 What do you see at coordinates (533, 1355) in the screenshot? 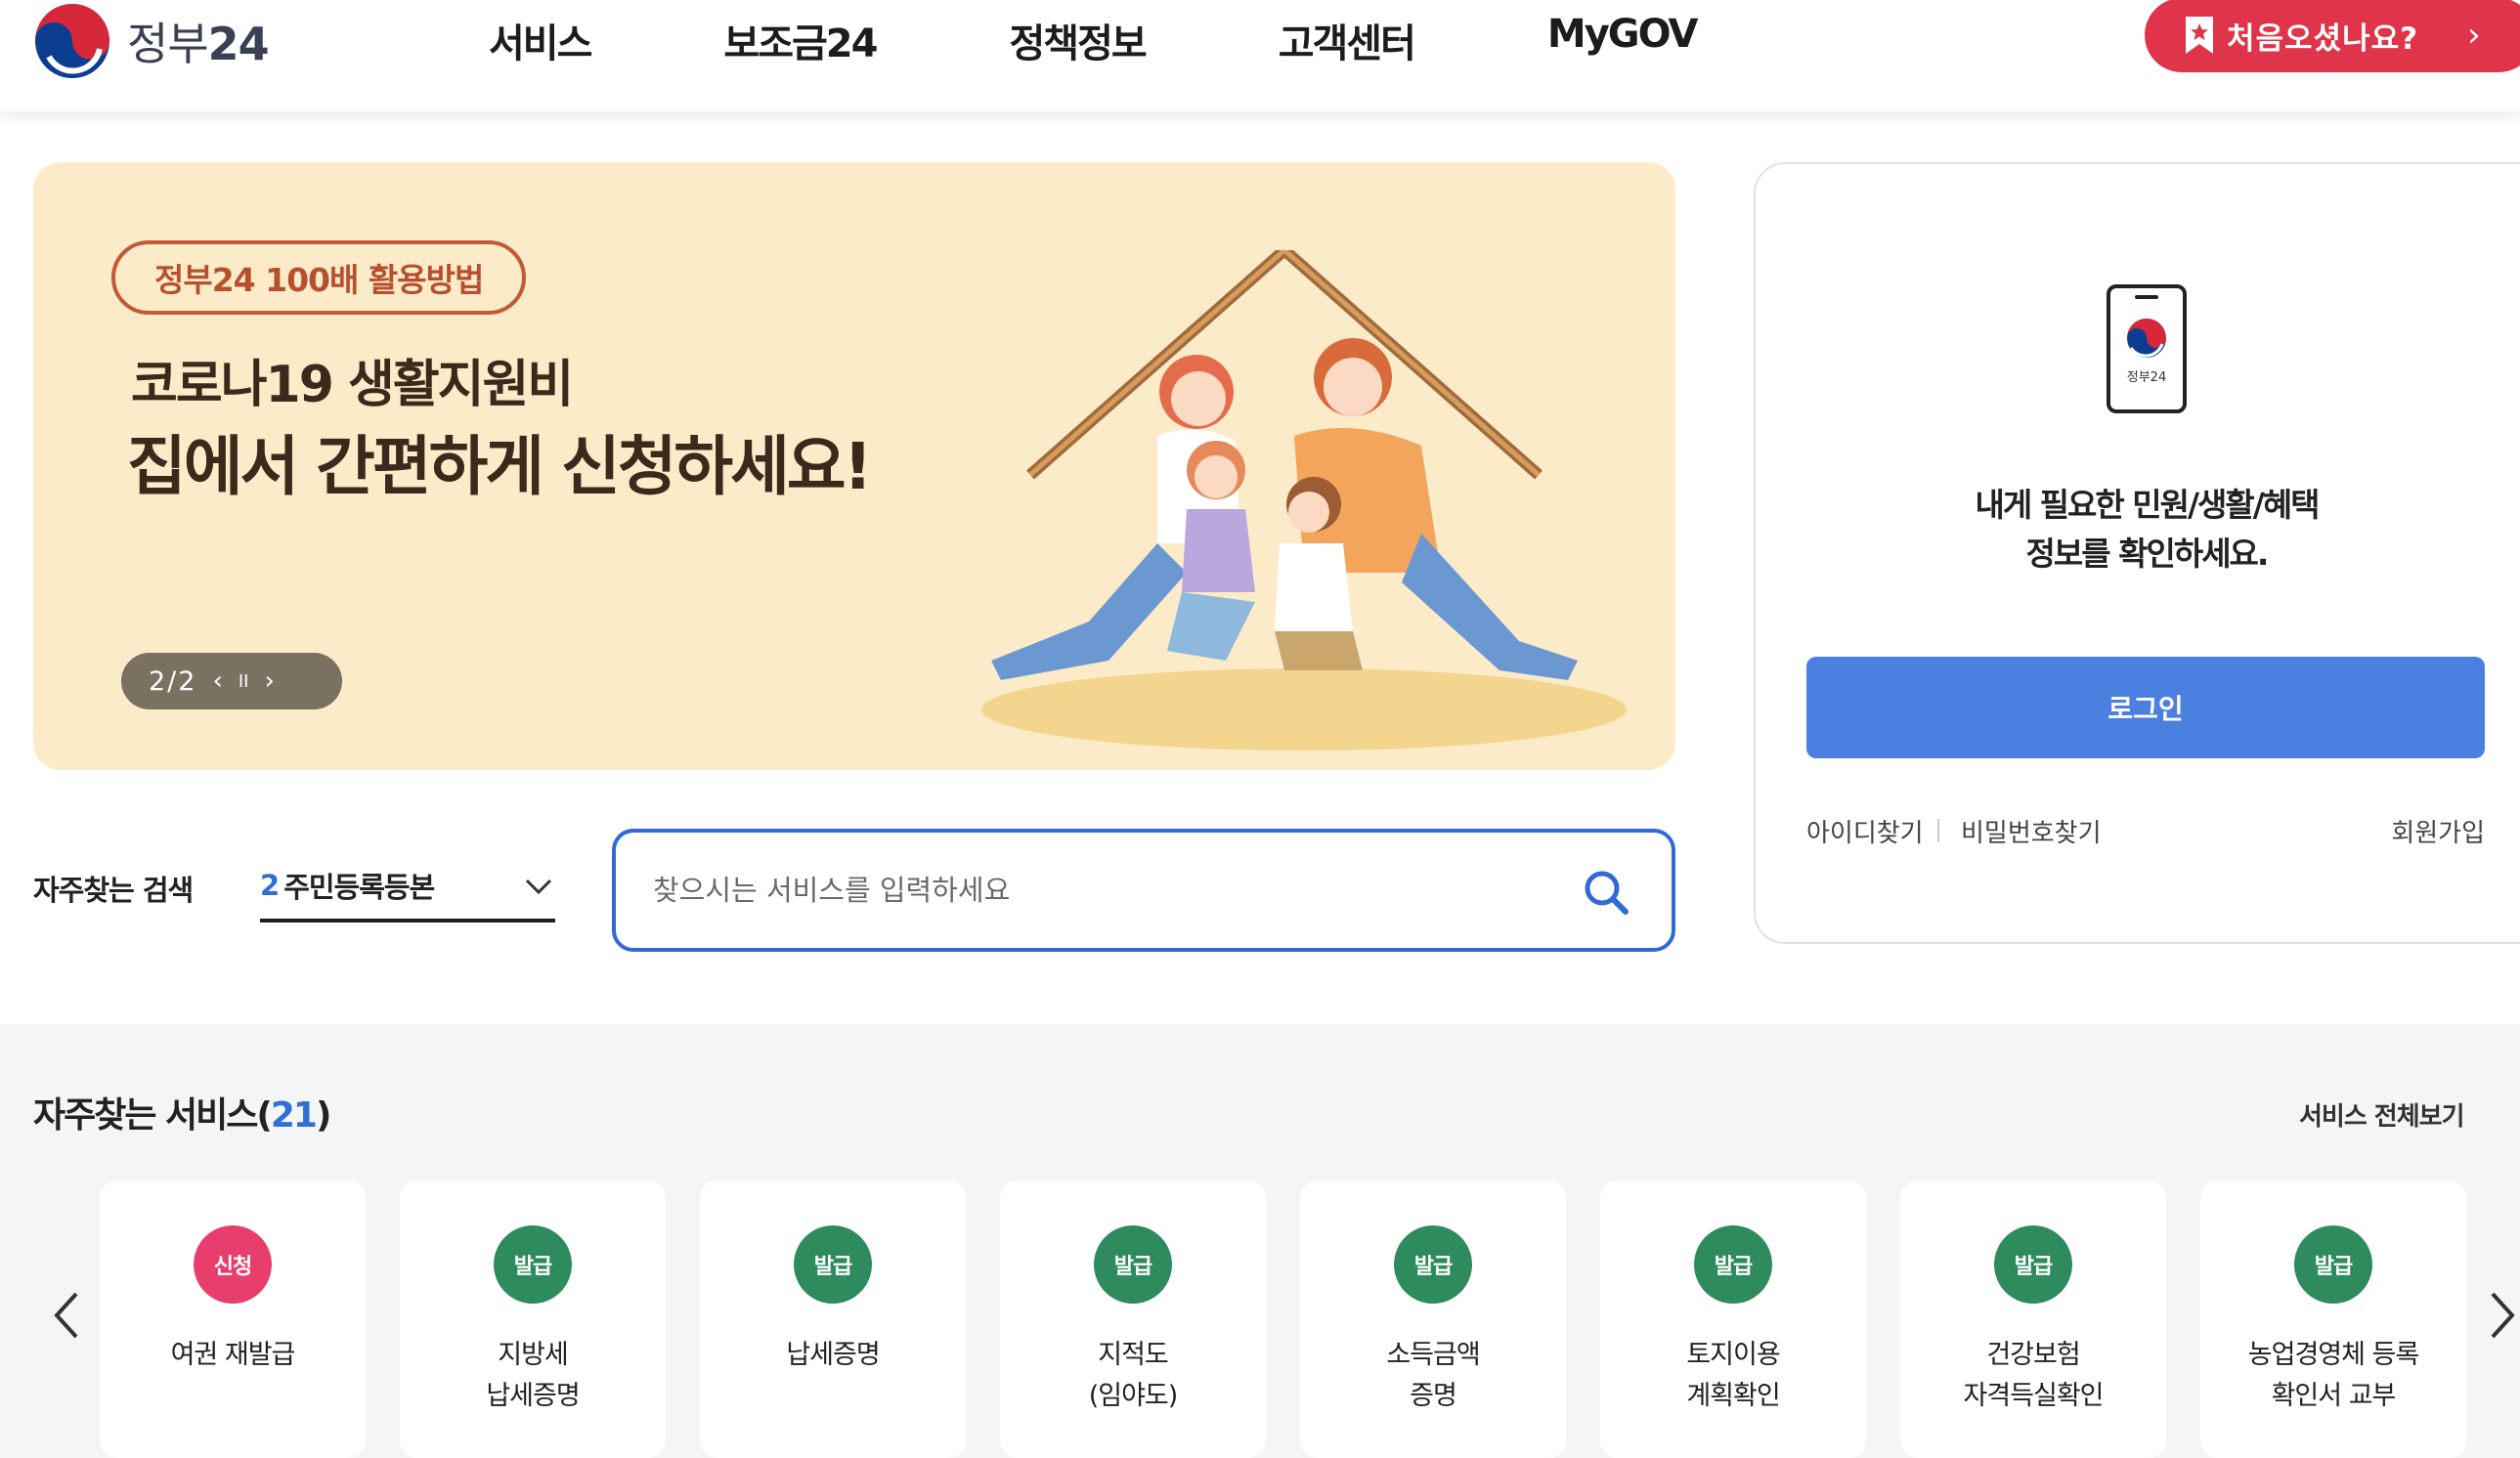
I see `service-name: 지방세` at bounding box center [533, 1355].